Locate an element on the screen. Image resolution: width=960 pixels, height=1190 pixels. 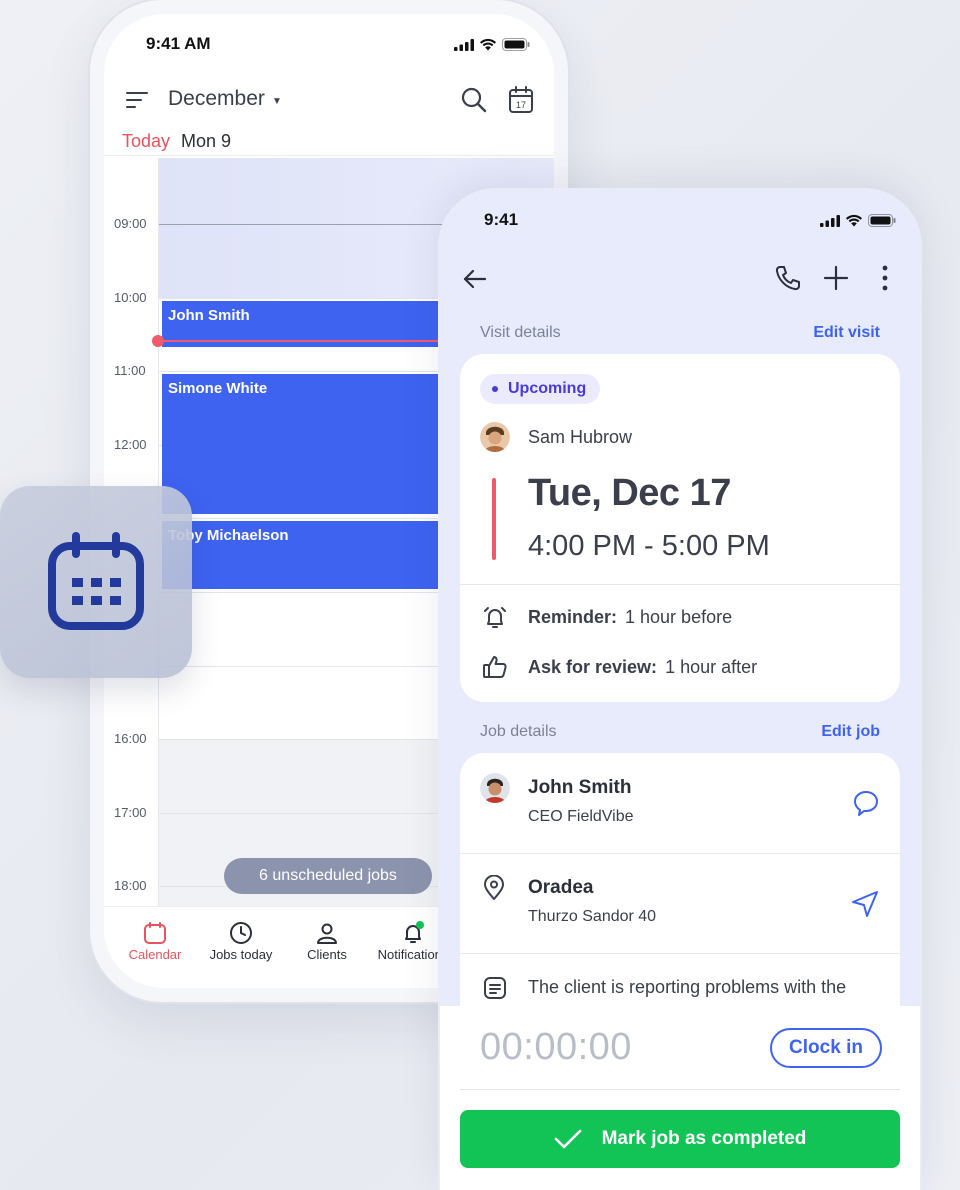
hour-label: 12:00 is located at coordinates (130, 444).